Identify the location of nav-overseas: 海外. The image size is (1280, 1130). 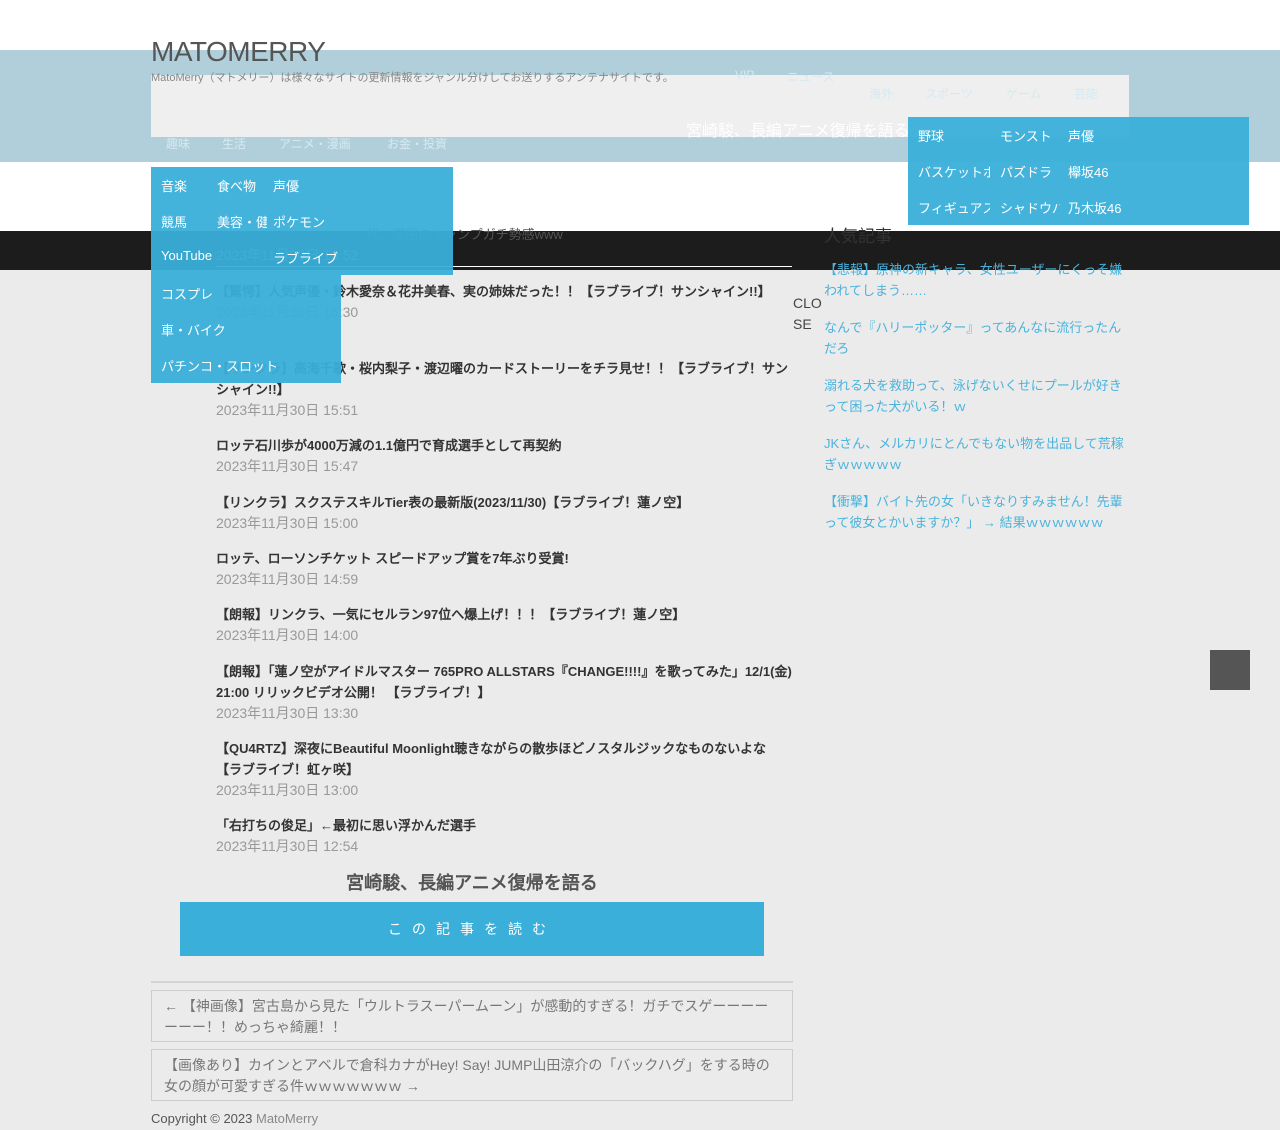
(881, 93).